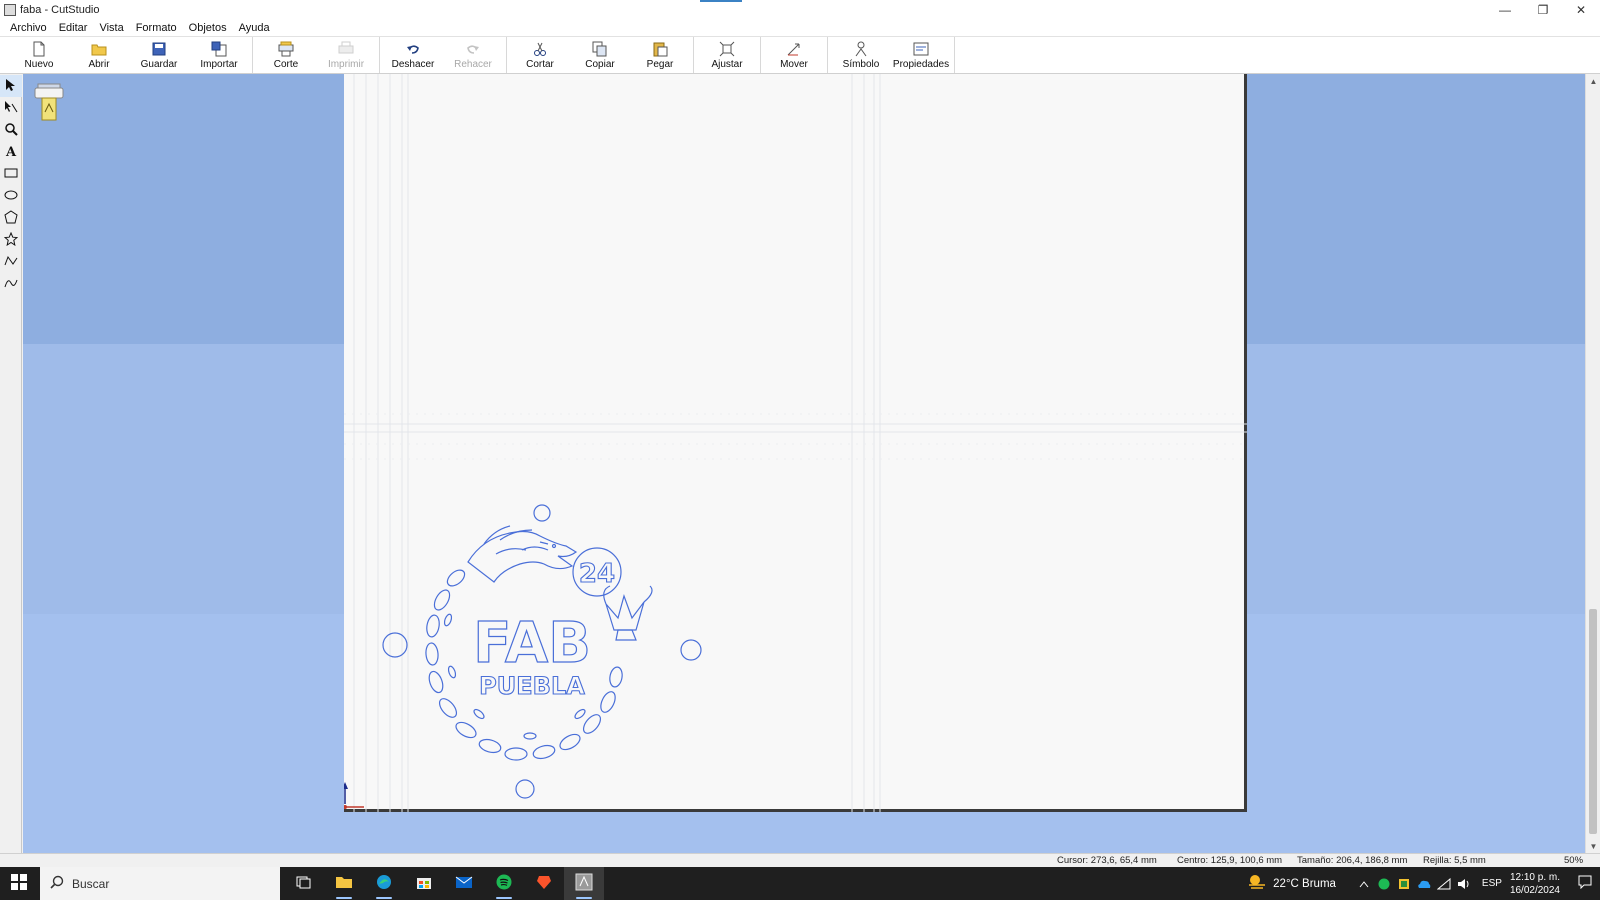  I want to click on menu-editar: Editar, so click(73, 28).